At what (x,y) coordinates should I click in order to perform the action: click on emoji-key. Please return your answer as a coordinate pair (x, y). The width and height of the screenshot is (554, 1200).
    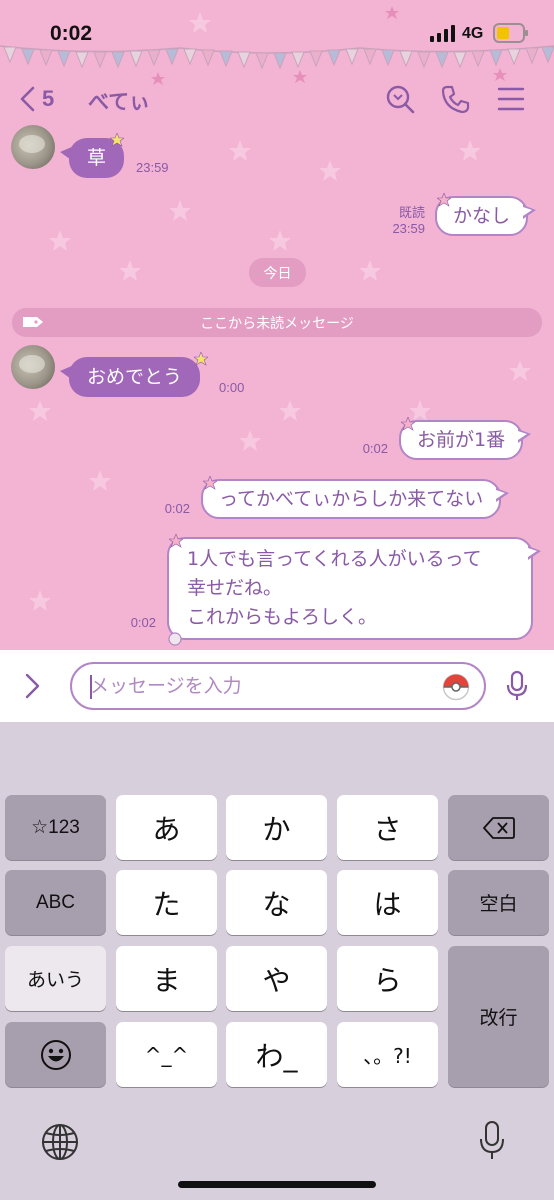
    Looking at the image, I should click on (55, 1054).